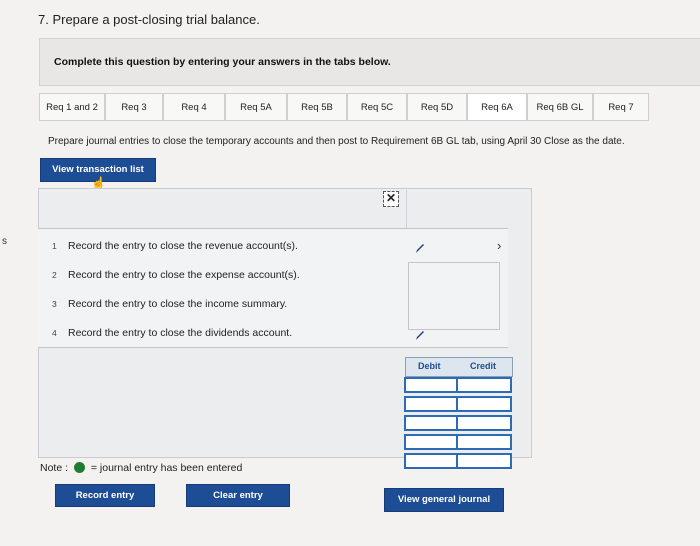 This screenshot has height=546, width=700. I want to click on journal-grid-header: Debit Credit, so click(459, 367).